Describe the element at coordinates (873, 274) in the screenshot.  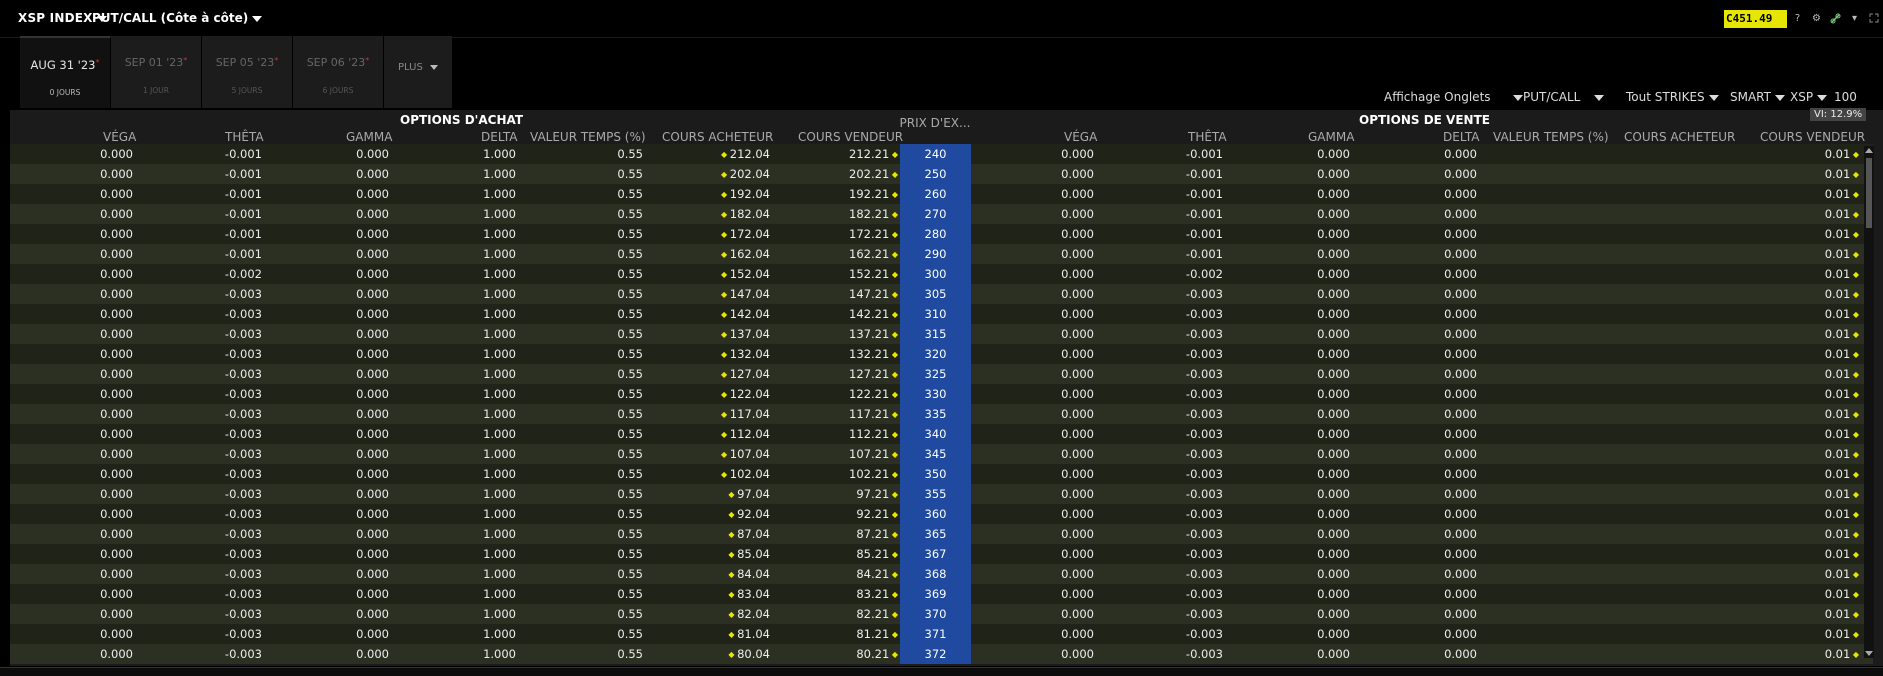
I see `call-ask-cell: 152.21 ◆` at that location.